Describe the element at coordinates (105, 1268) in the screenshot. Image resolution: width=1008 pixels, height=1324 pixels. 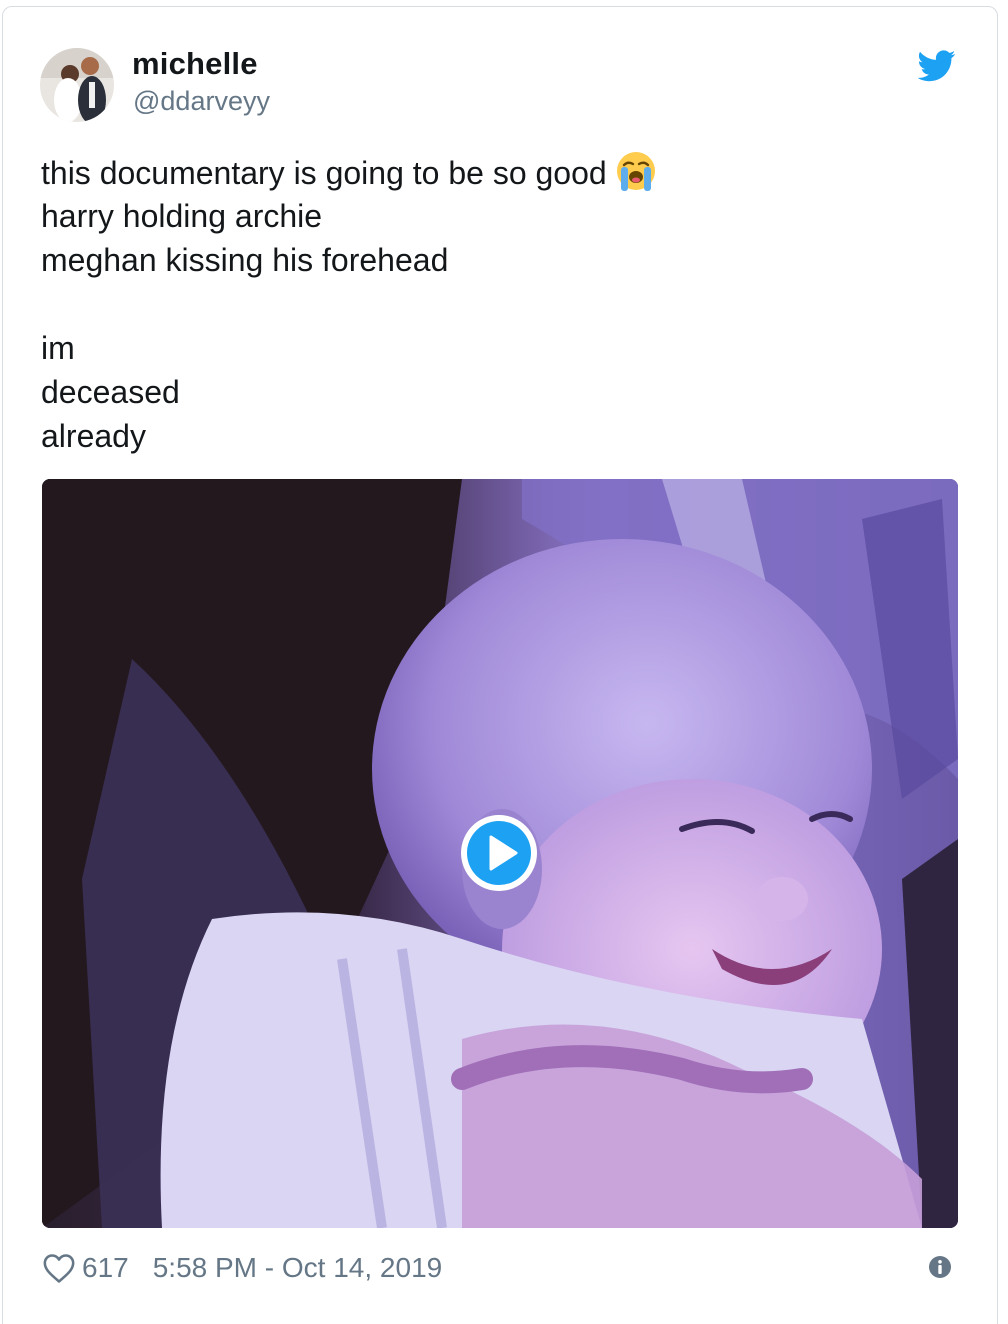
I see `like-count: 617` at that location.